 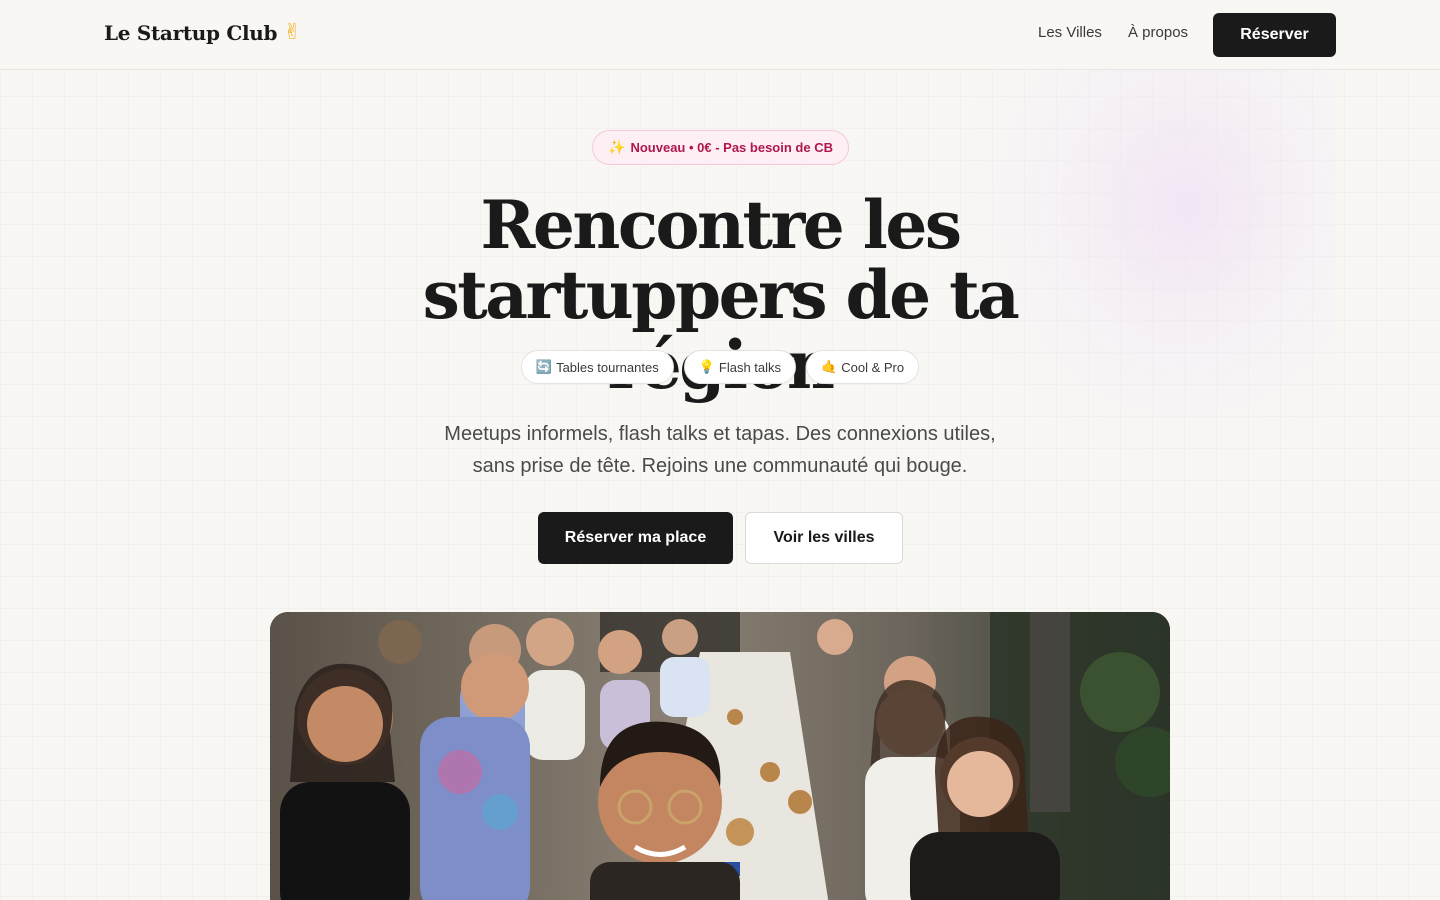 I want to click on nav-link-villes: Les Villes, so click(x=1070, y=32).